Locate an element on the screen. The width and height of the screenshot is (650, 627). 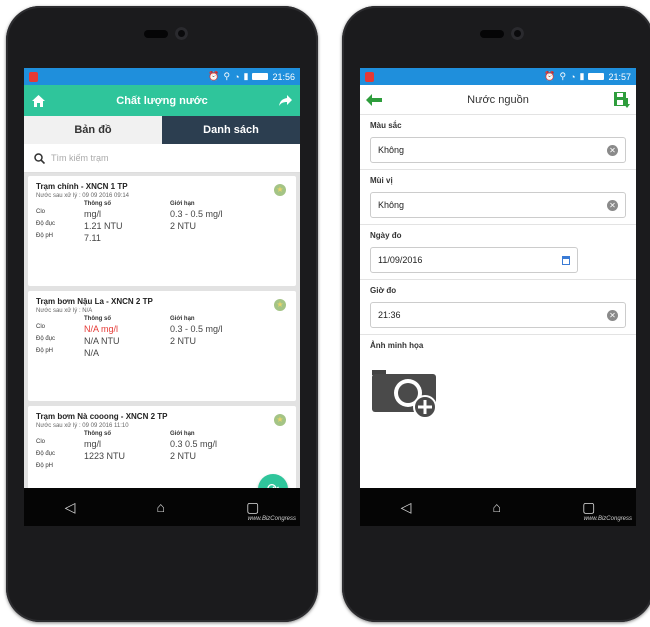
station-title: Trạm chính - XNCN 1 TP is located at coordinates (82, 186).